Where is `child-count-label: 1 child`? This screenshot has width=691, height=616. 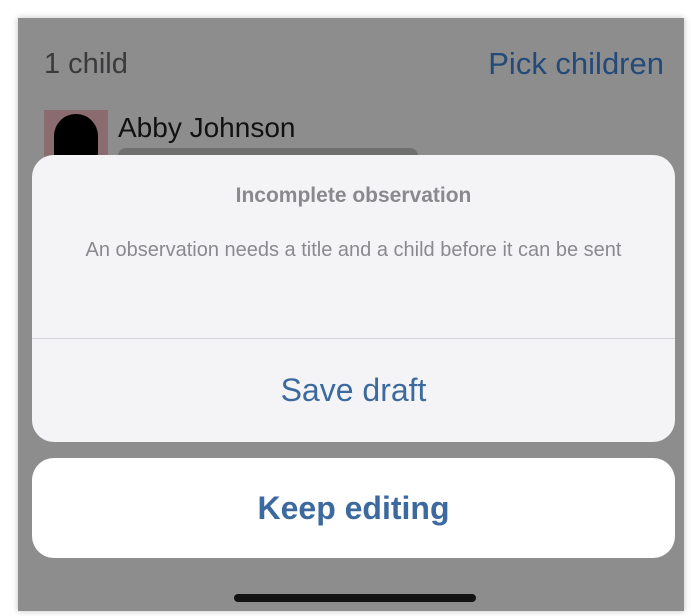 child-count-label: 1 child is located at coordinates (86, 64).